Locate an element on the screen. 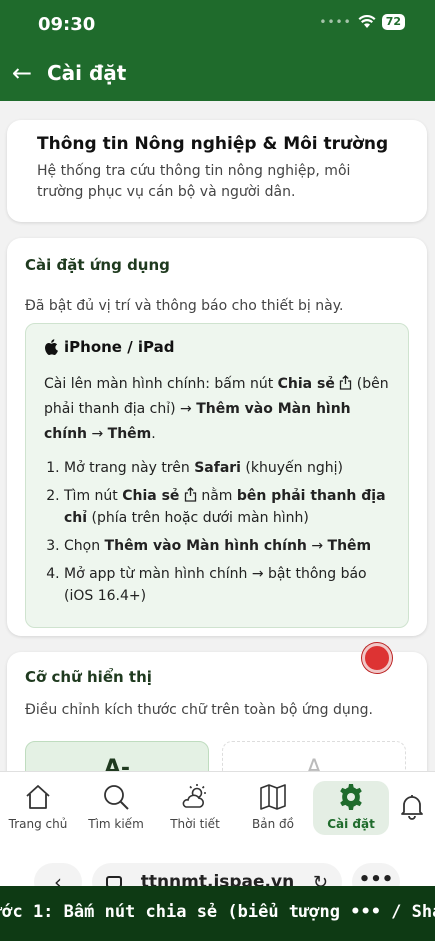 Image resolution: width=435 pixels, height=941 pixels. intro-share: Chia sẻ is located at coordinates (306, 384).